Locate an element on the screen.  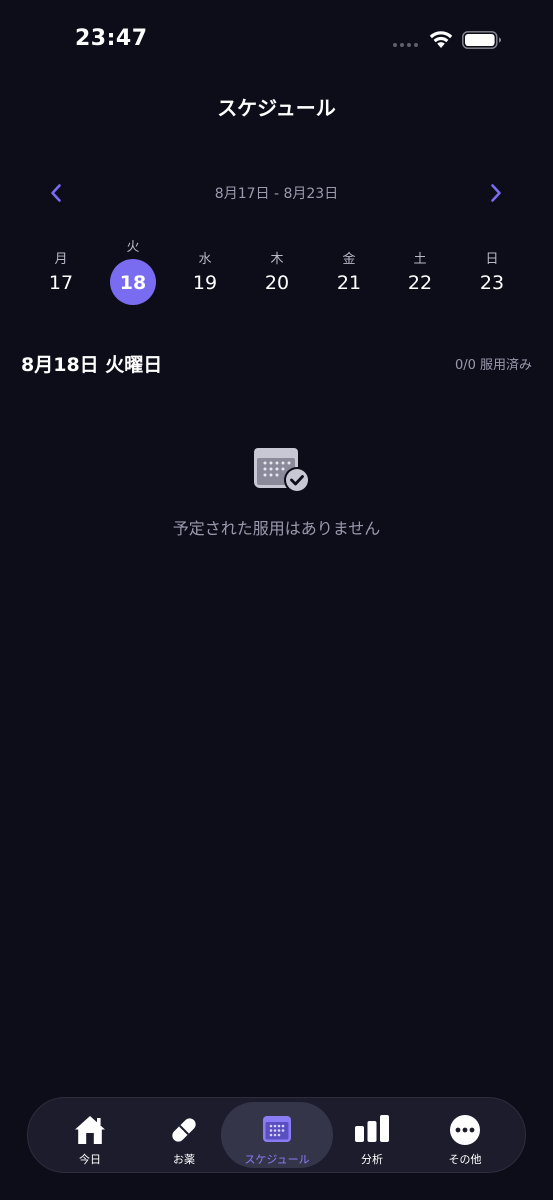
day-item-wed: 水 19 is located at coordinates (205, 272).